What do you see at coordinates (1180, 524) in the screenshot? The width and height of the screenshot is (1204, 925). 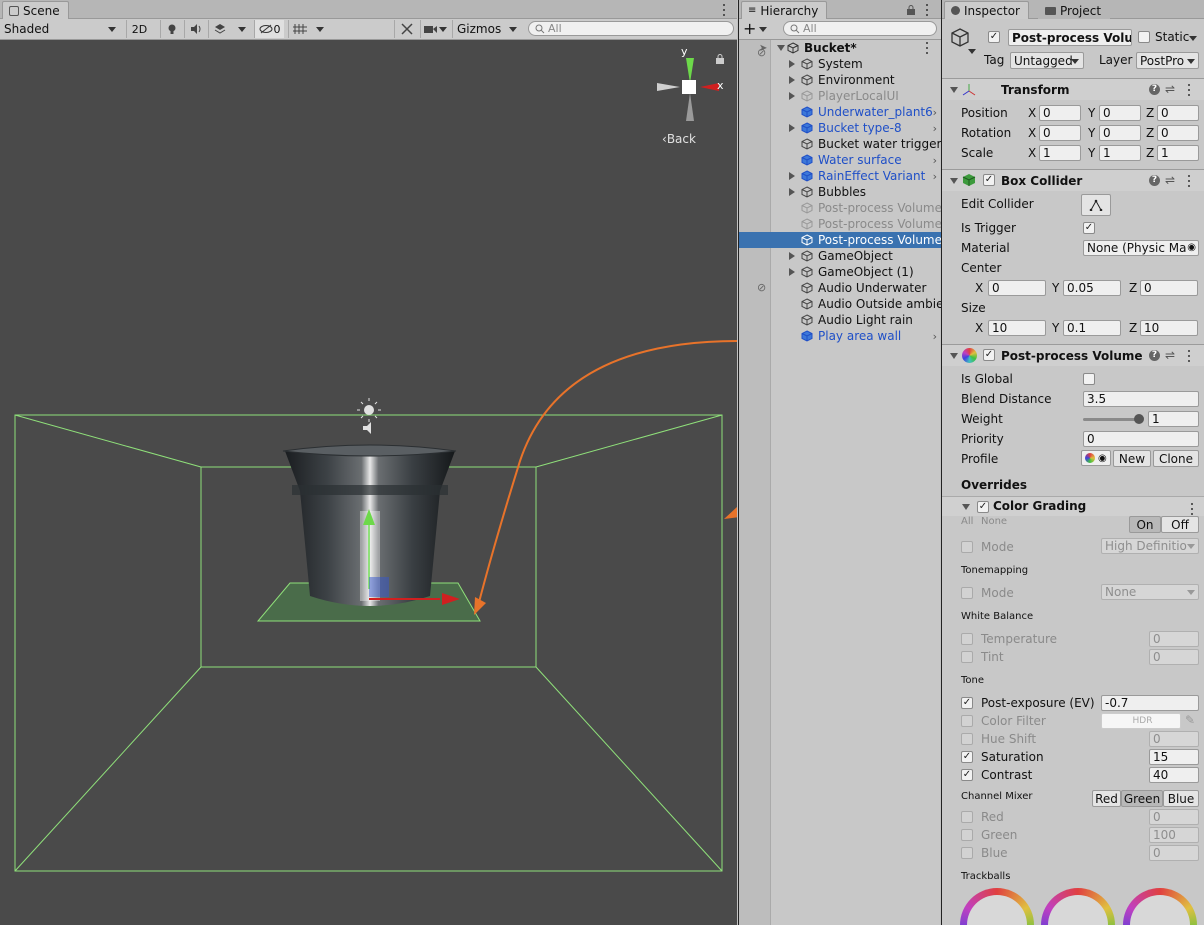 I see `off-button: Off` at bounding box center [1180, 524].